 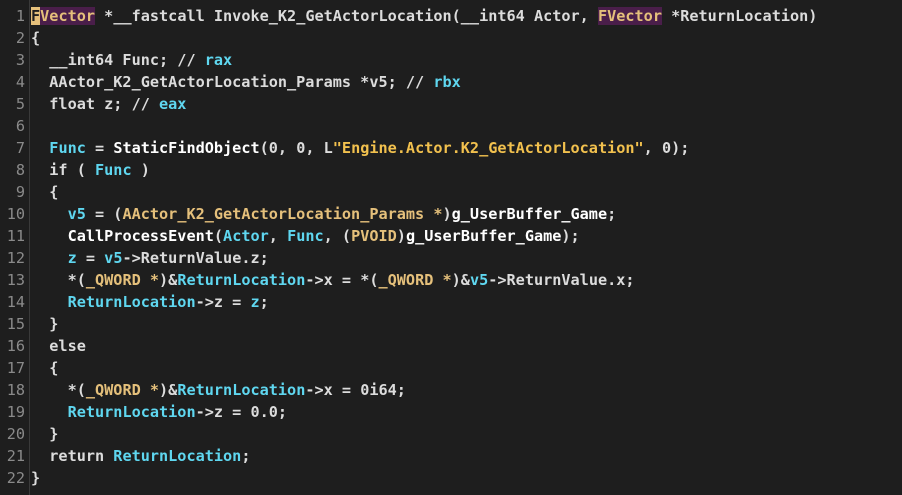 What do you see at coordinates (278, 236) in the screenshot?
I see `code-token: ,` at bounding box center [278, 236].